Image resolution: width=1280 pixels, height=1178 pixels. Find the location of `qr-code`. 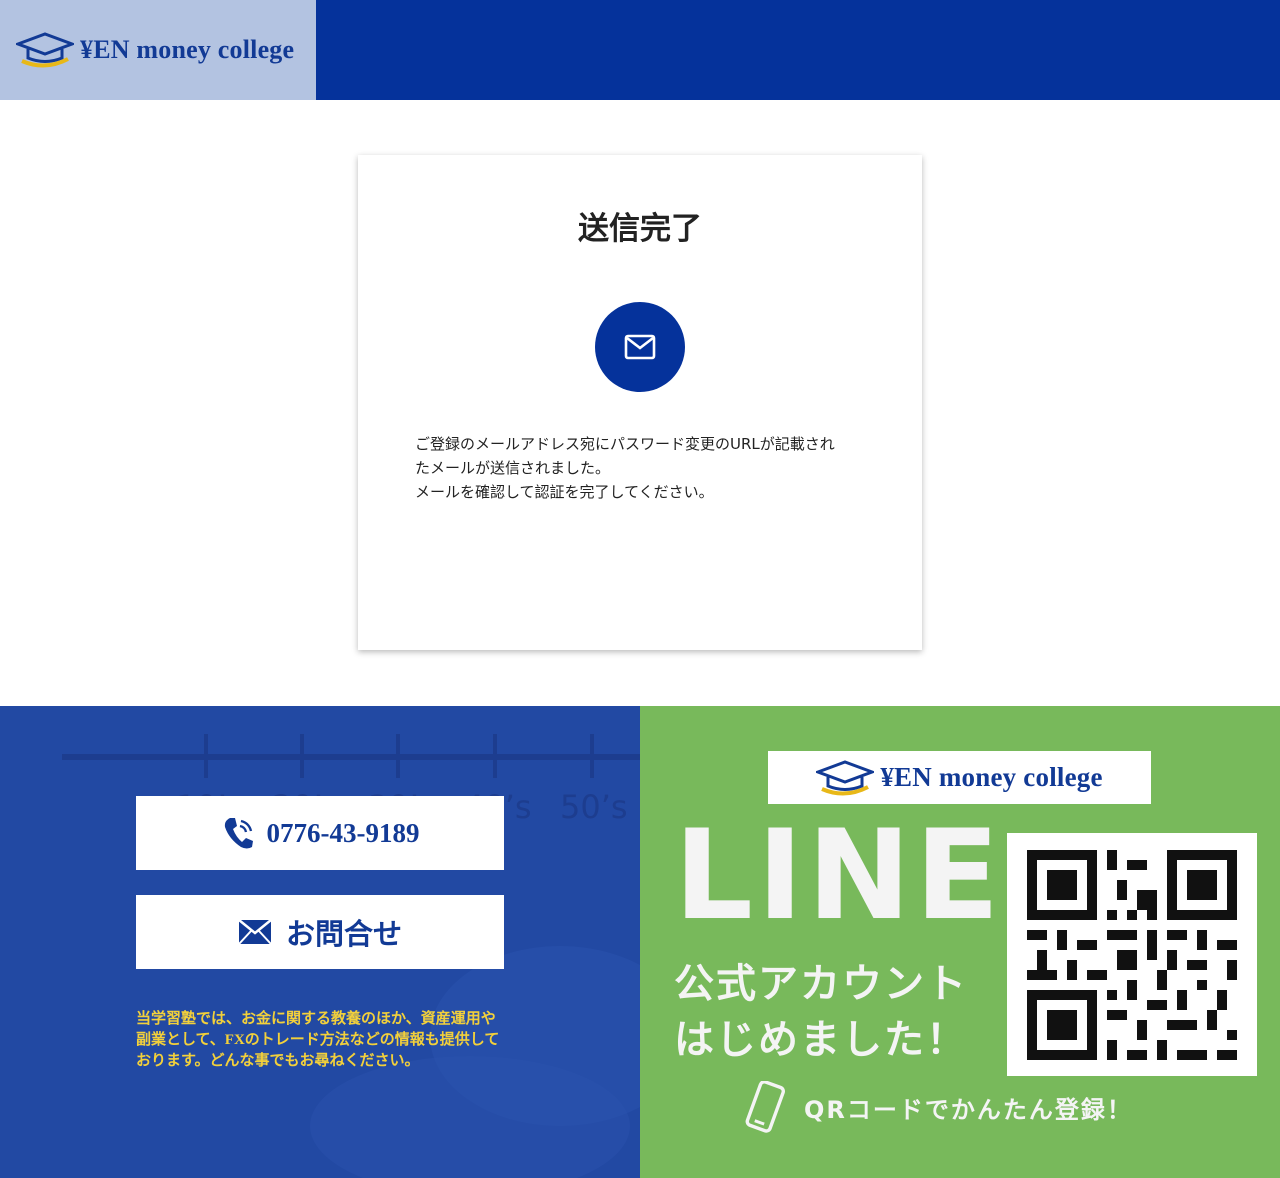

qr-code is located at coordinates (1132, 954).